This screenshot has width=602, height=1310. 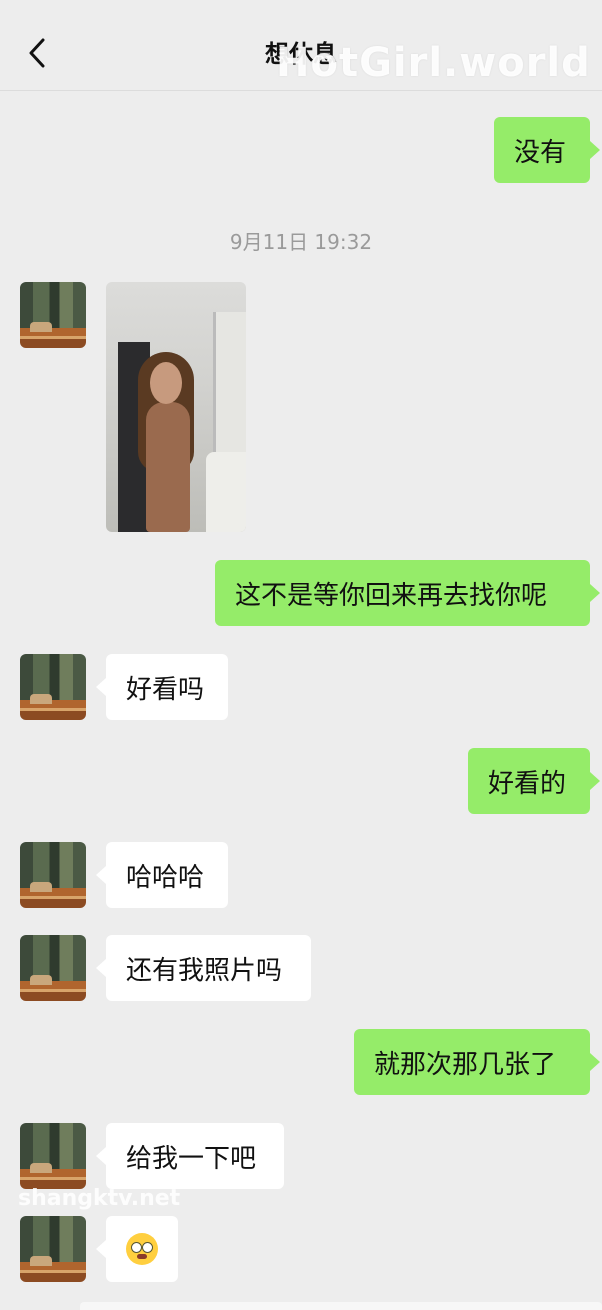 I want to click on watermark-bottom: shangktv.net, so click(x=99, y=1198).